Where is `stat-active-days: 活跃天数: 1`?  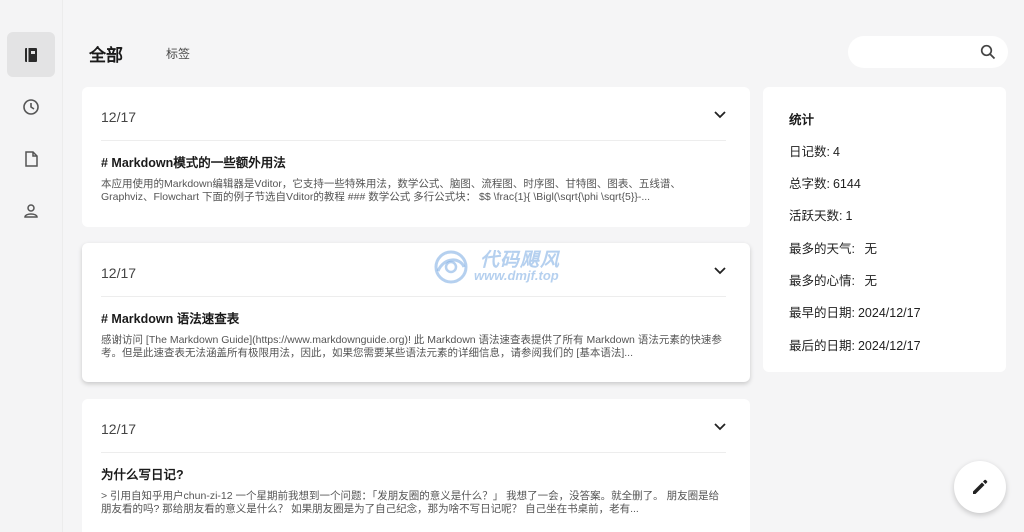
stat-active-days: 活跃天数: 1 is located at coordinates (820, 214).